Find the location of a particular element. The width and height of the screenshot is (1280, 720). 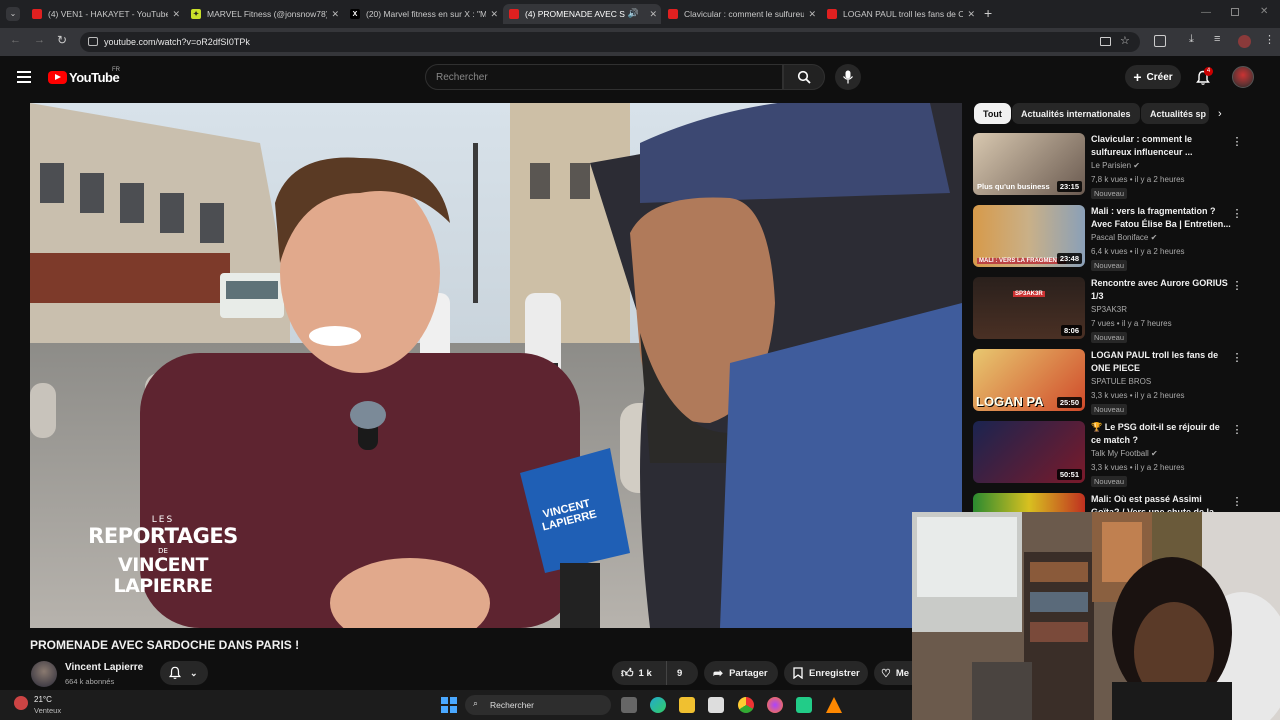

browser-tab: LOGAN PAUL troll les fans de O ✕ is located at coordinates (900, 14).